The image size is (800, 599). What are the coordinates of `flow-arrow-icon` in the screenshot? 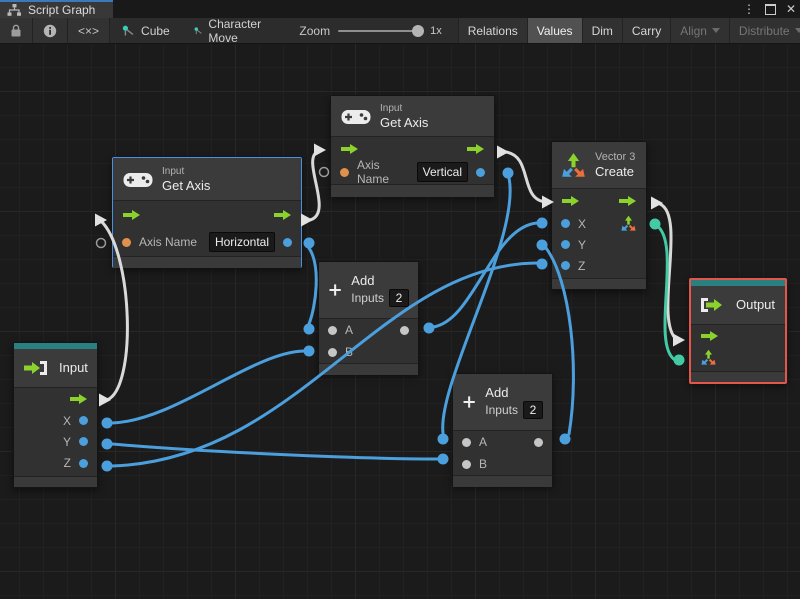 It's located at (78, 399).